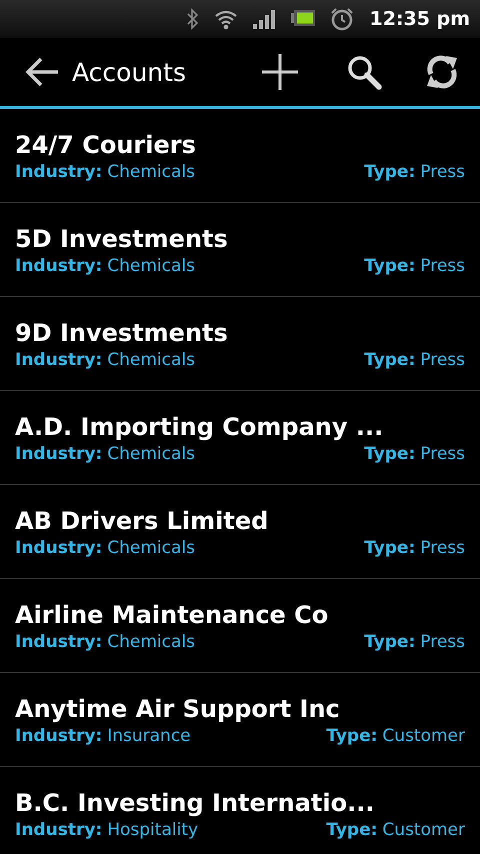 The image size is (480, 854). Describe the element at coordinates (122, 239) in the screenshot. I see `account-name: 5D Investments` at that location.